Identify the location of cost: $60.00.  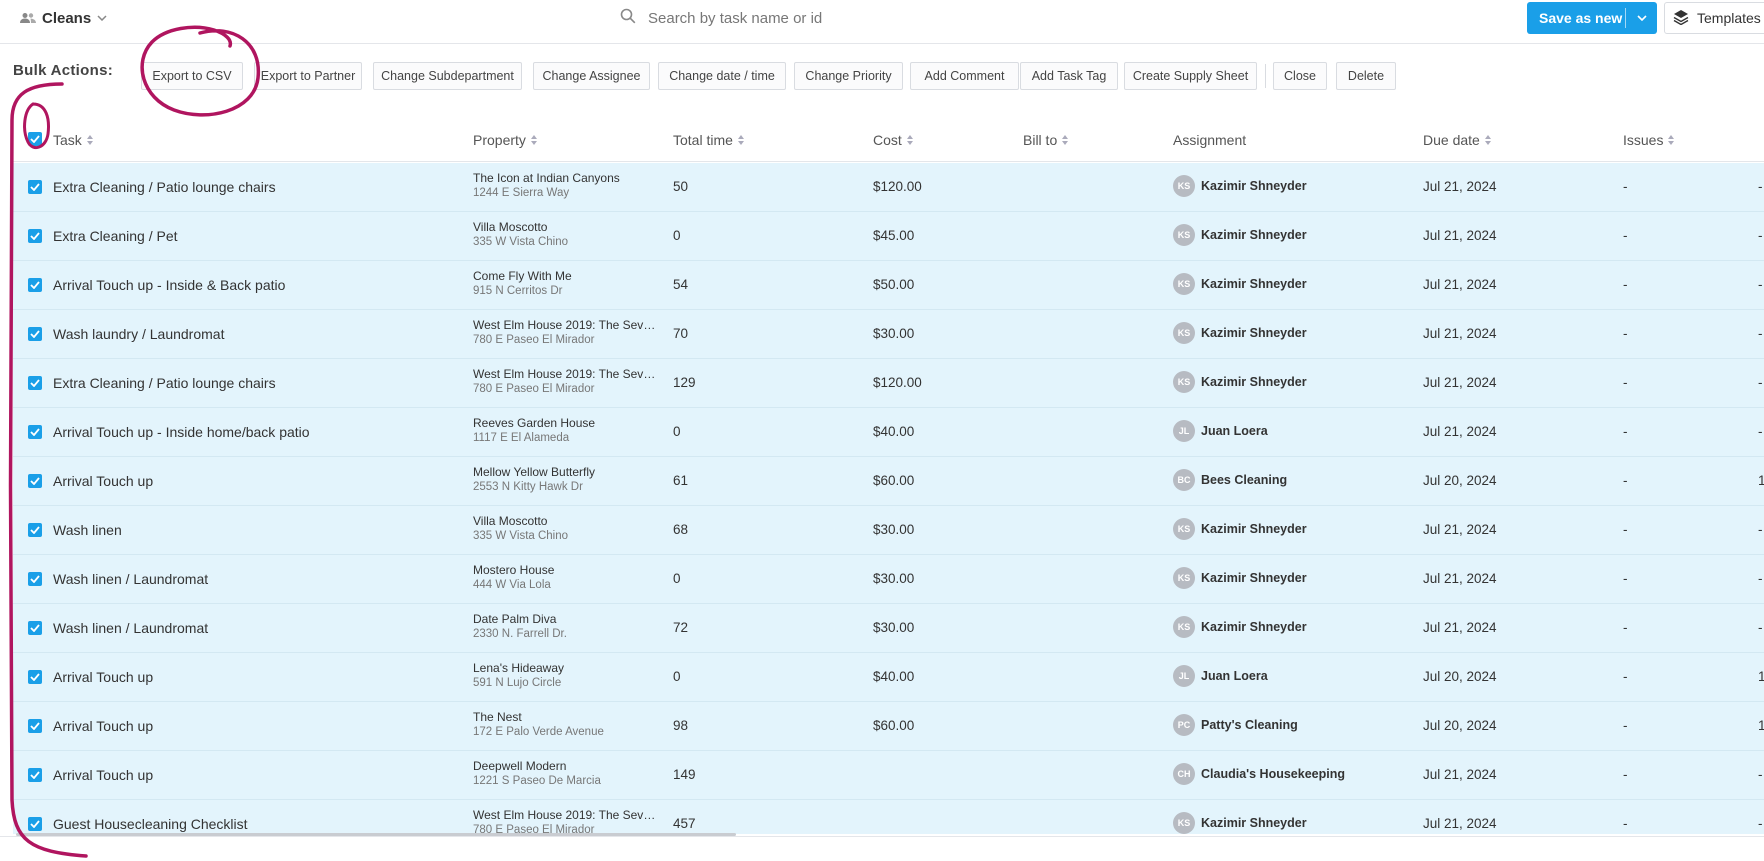
(894, 480).